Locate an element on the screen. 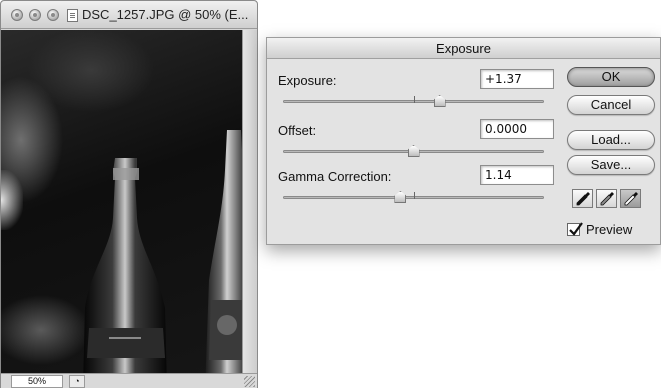 The width and height of the screenshot is (661, 388). gamma-slider-center-tick is located at coordinates (414, 195).